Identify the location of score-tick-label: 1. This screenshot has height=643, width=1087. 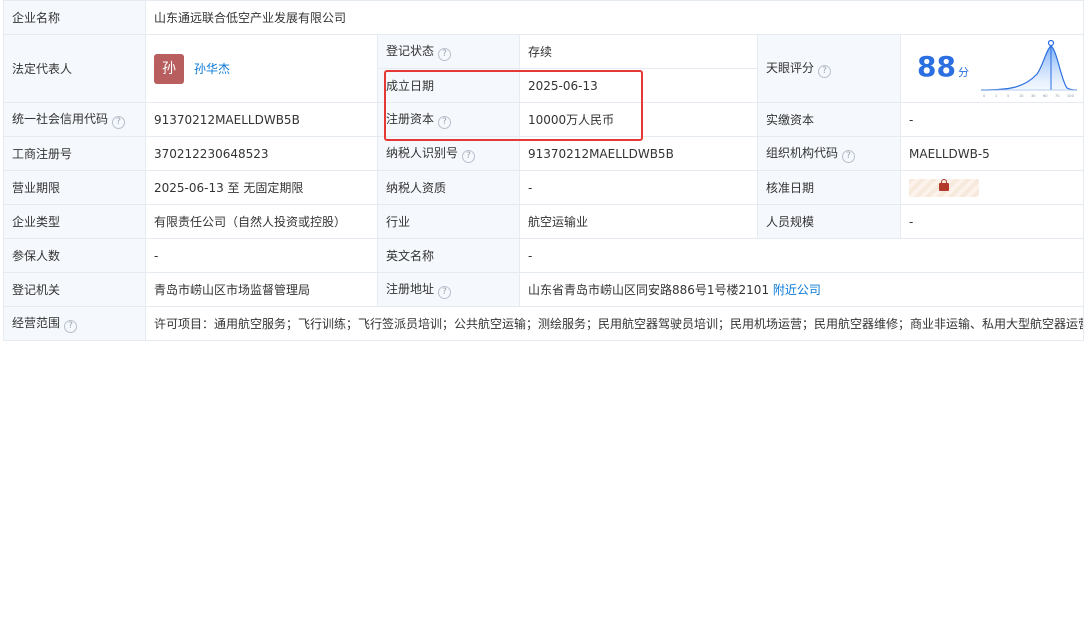
(996, 96).